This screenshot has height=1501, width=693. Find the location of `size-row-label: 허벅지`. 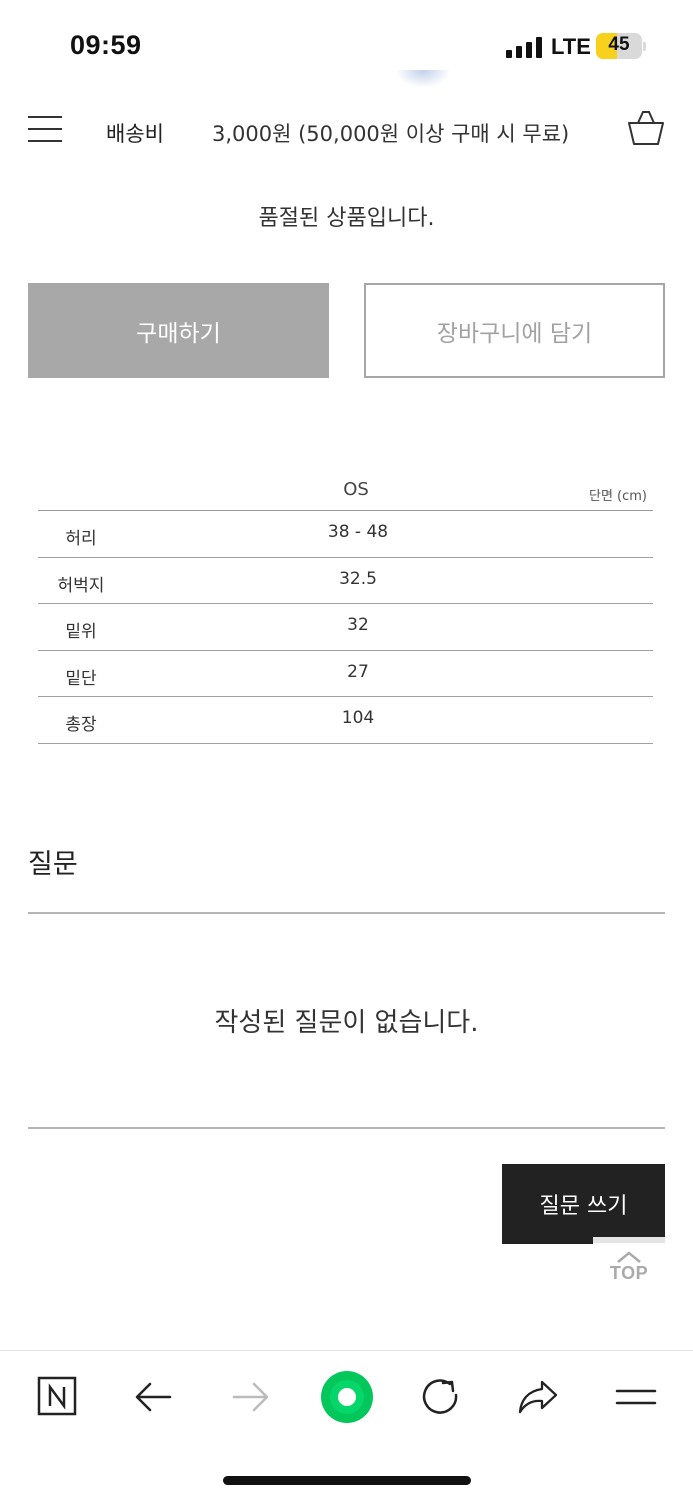

size-row-label: 허벅지 is located at coordinates (81, 585).